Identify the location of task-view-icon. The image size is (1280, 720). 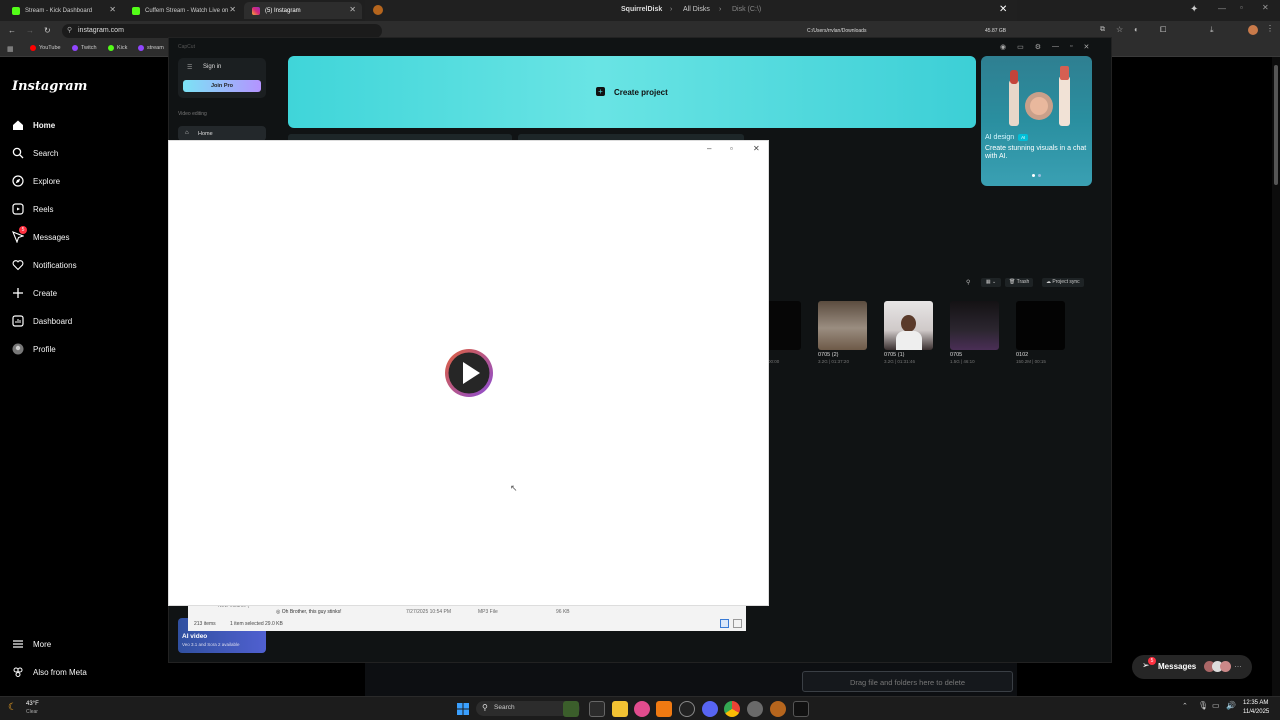
(597, 709).